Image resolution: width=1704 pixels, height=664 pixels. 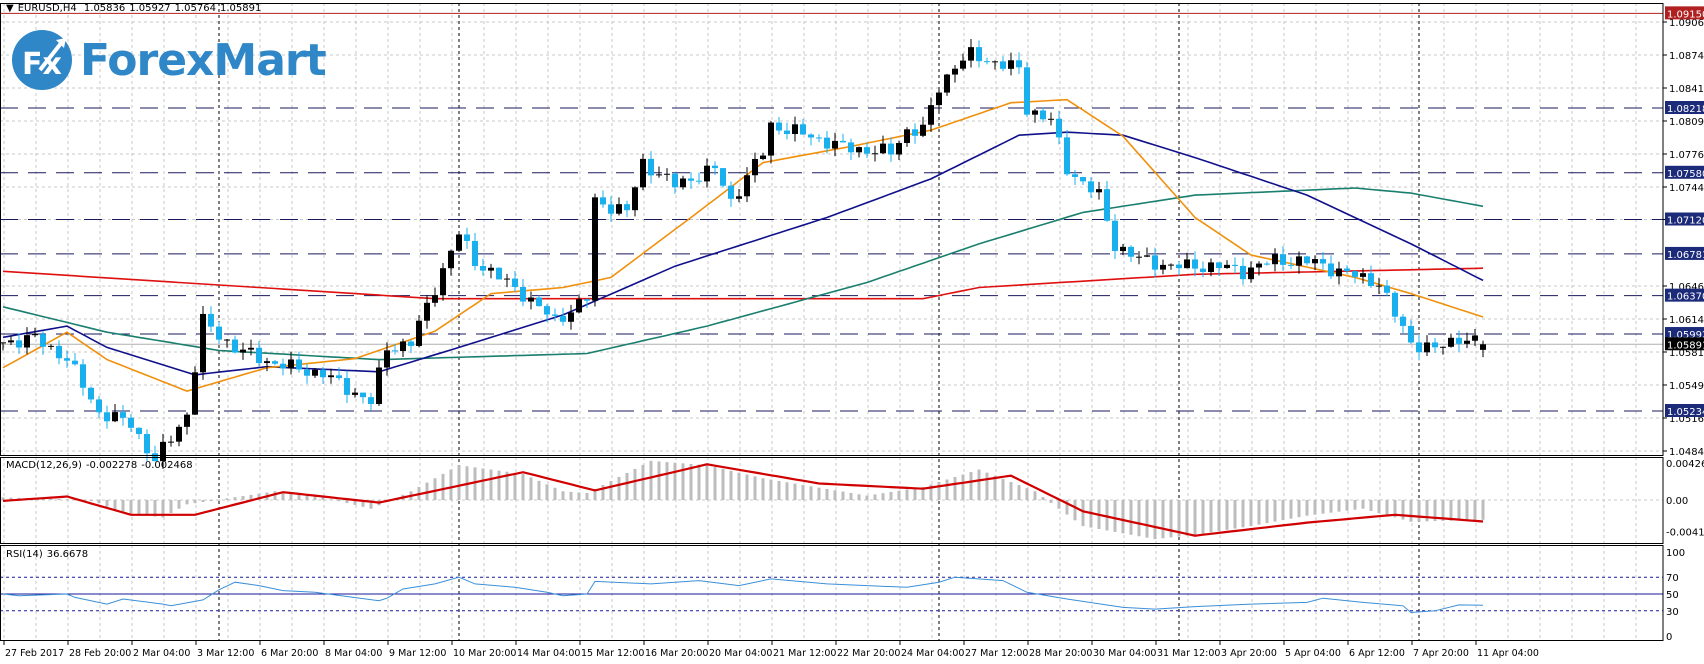 I want to click on rsi-tick-label: 30, so click(x=1672, y=612).